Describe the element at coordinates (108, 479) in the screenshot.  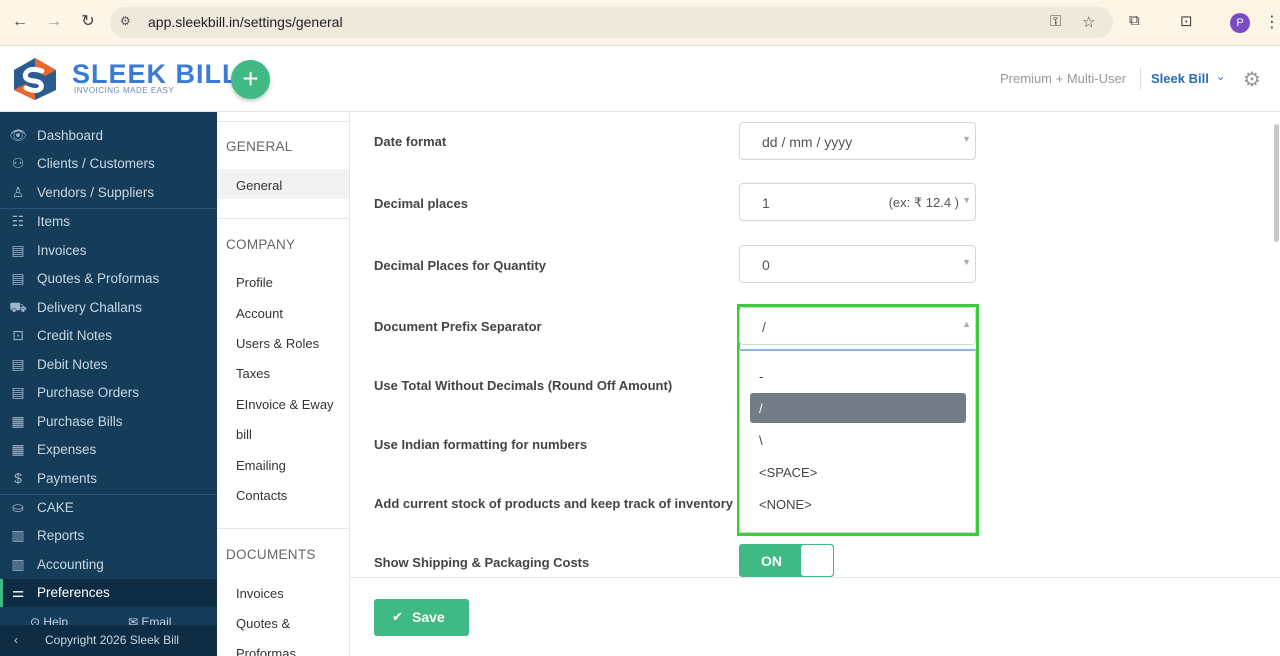
I see `sidebar-item-payments: $ Payments` at that location.